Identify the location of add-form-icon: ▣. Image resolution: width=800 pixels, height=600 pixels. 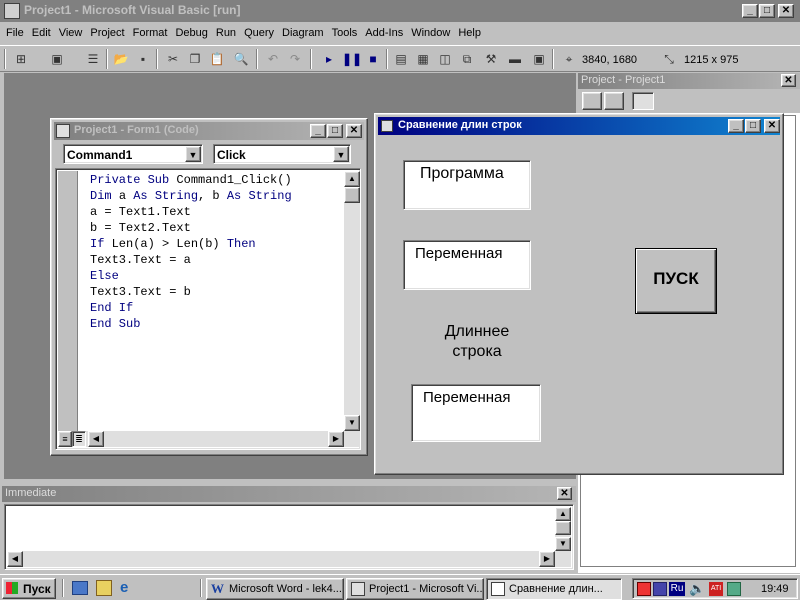
(57, 59).